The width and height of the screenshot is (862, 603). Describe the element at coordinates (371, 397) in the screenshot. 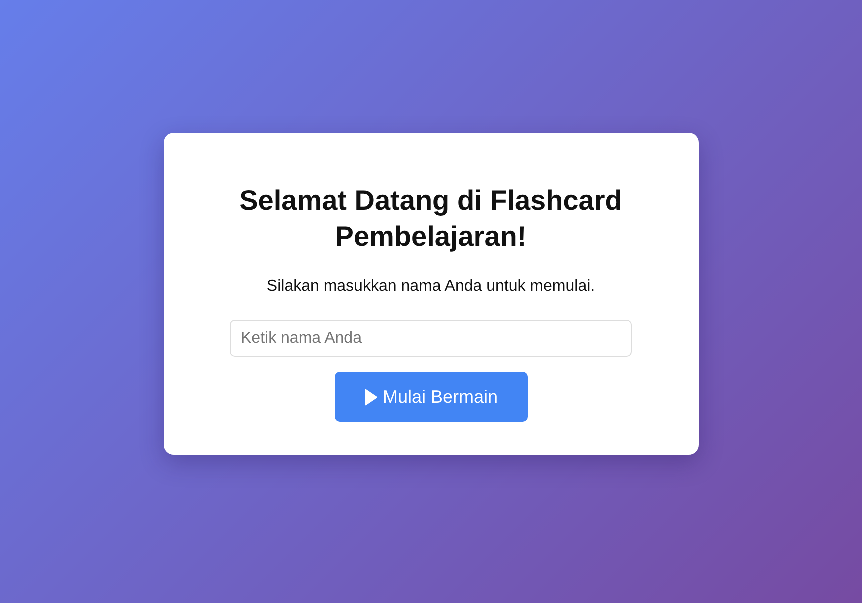

I see `play-icon` at that location.